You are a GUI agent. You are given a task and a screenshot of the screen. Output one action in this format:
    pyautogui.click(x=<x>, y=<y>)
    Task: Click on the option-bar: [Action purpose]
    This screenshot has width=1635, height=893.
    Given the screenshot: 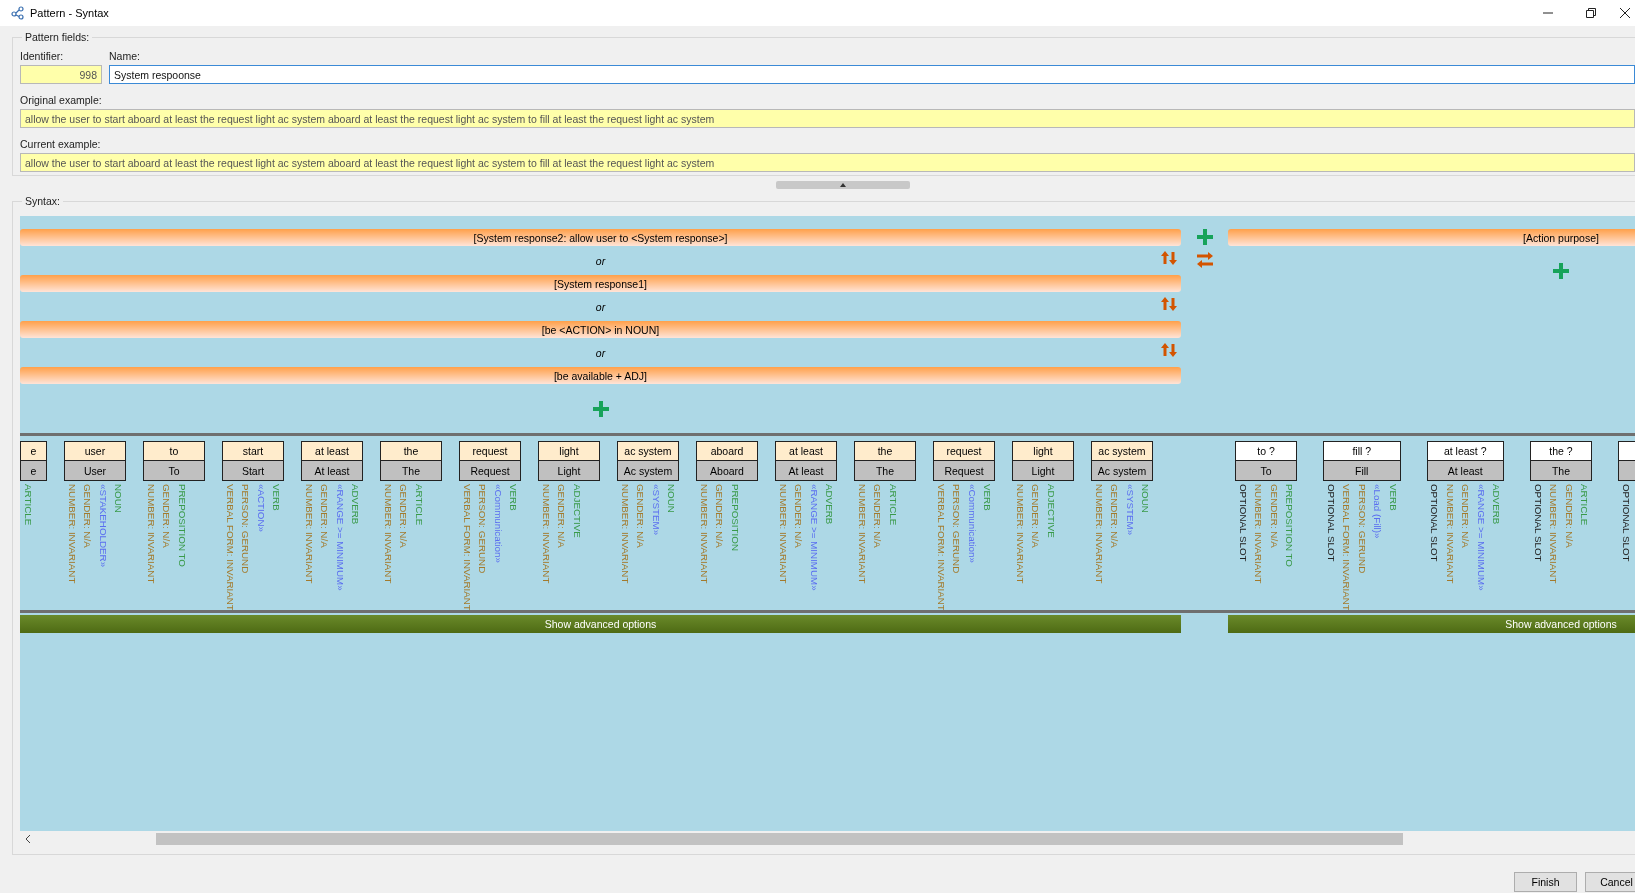 What is the action you would take?
    pyautogui.click(x=1431, y=237)
    